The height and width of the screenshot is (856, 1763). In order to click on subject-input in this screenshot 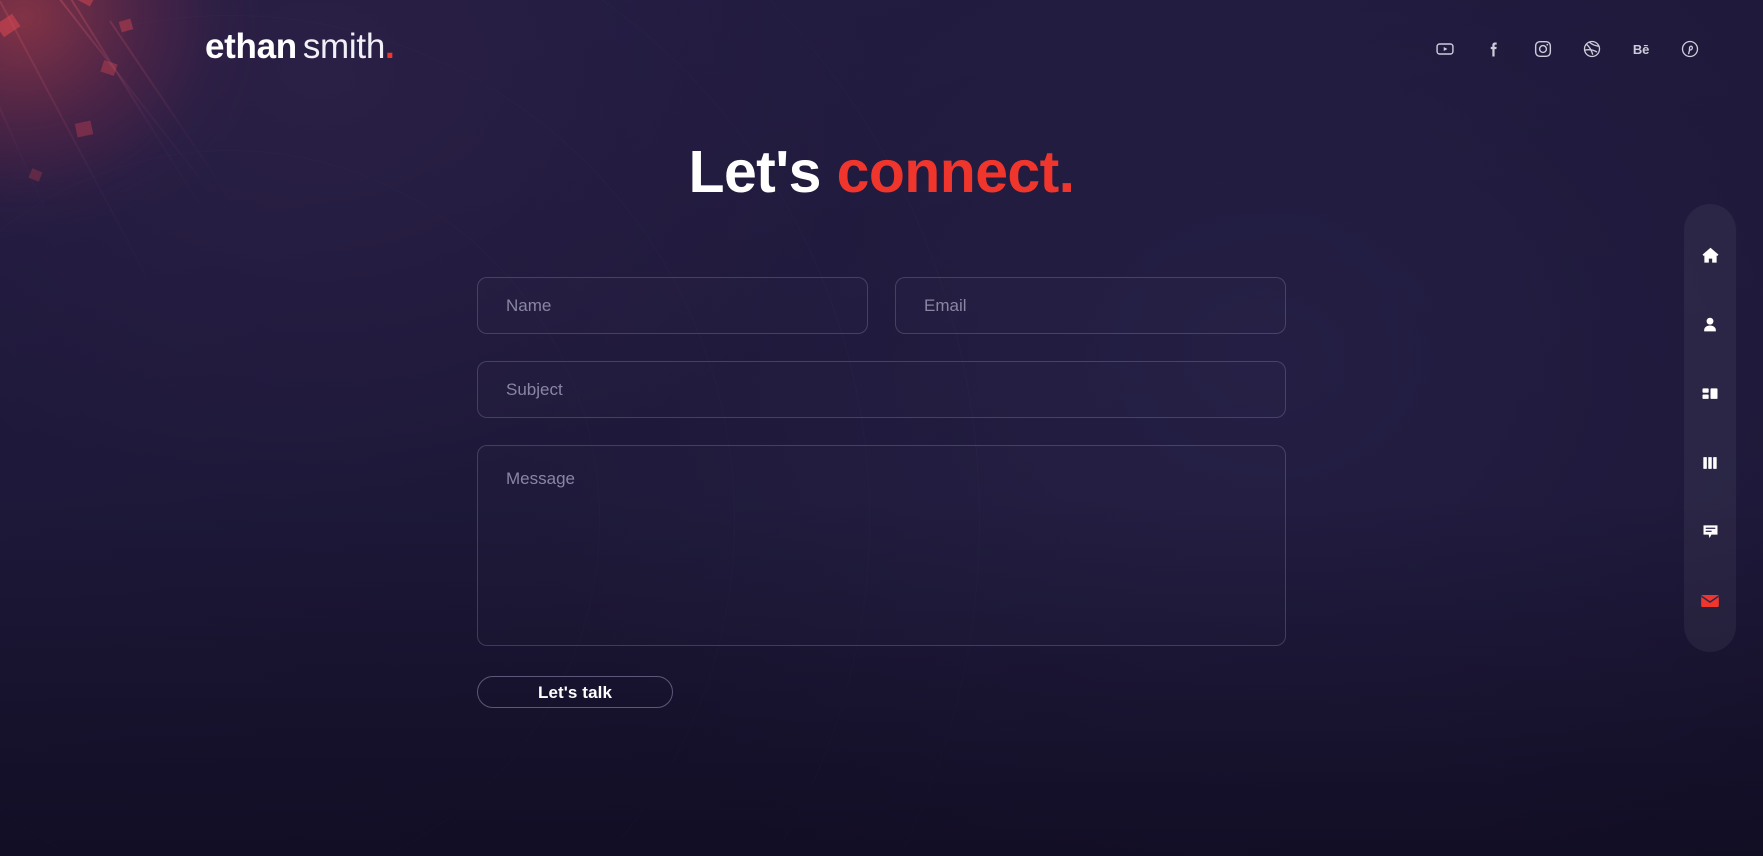, I will do `click(881, 389)`.